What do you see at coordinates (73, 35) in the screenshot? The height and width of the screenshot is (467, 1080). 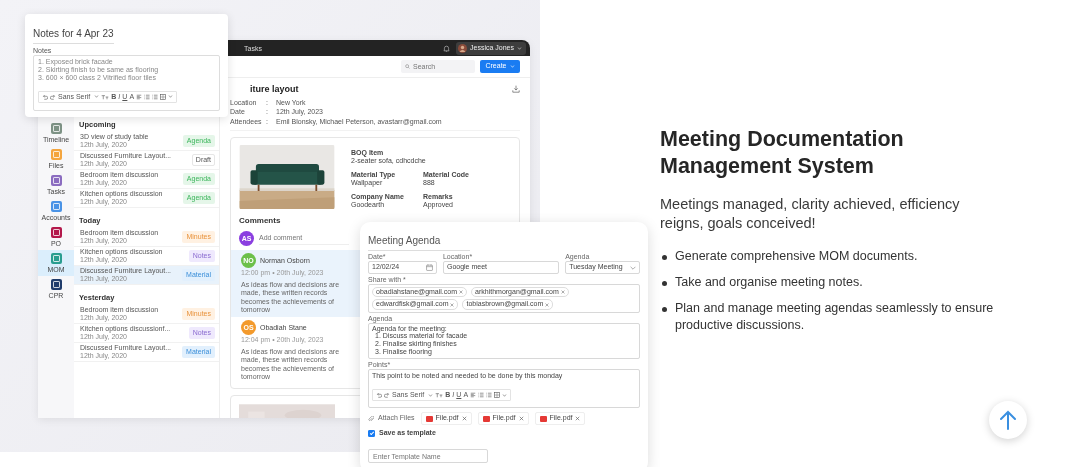 I see `card-title: Notes for 4 Apr 23` at bounding box center [73, 35].